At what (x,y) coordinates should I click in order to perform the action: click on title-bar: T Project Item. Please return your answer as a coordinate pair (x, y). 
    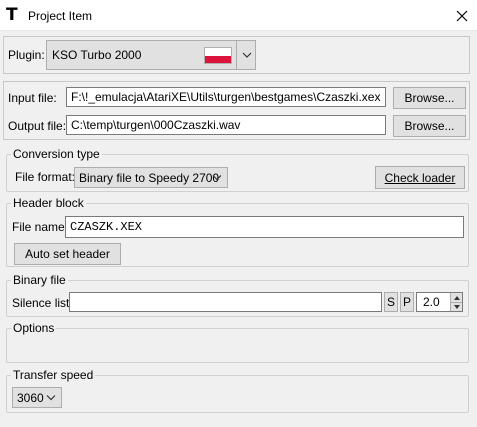
    Looking at the image, I should click on (238, 15).